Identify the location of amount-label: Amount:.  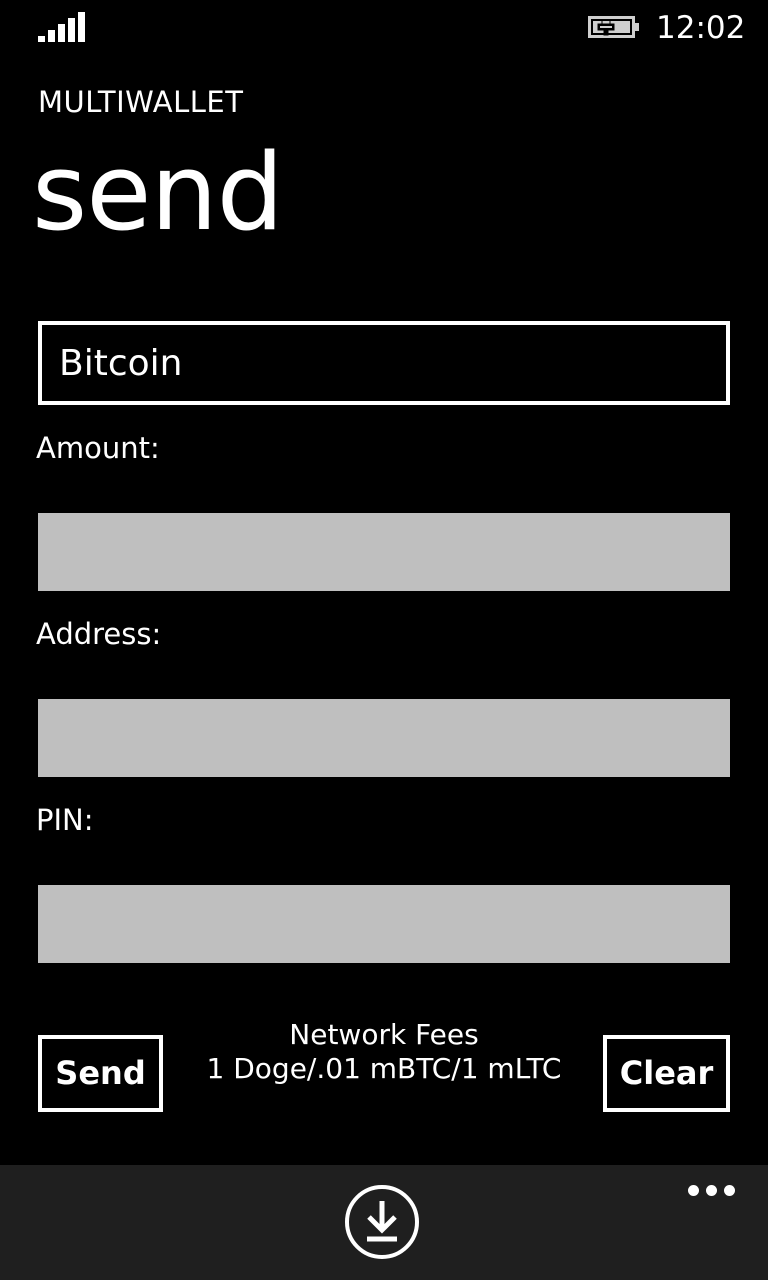
(98, 448).